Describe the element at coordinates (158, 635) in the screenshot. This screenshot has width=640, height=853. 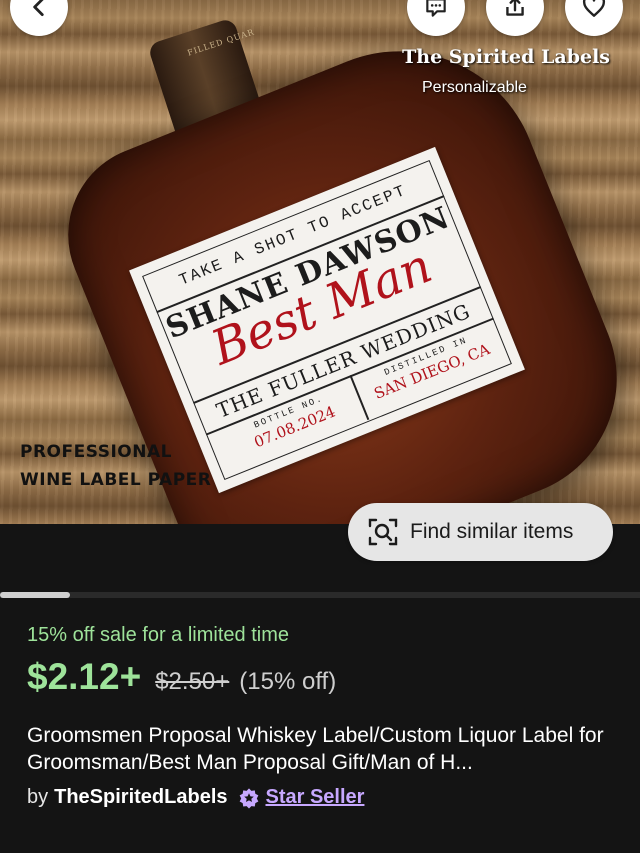
I see `sale-banner: 15% off sale for a limited time` at that location.